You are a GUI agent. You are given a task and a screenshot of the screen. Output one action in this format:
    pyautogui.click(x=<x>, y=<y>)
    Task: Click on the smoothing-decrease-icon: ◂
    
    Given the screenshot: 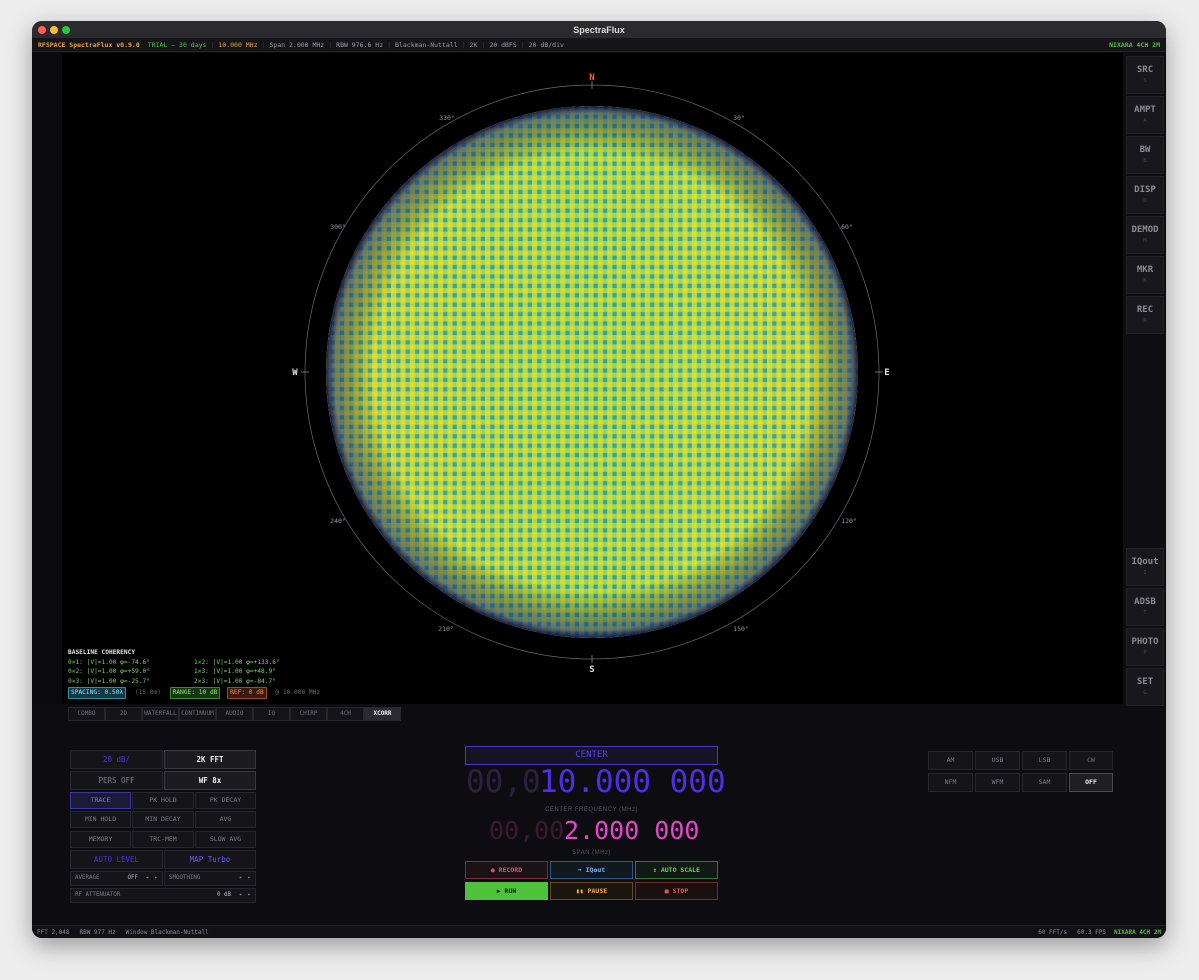 What is the action you would take?
    pyautogui.click(x=241, y=878)
    